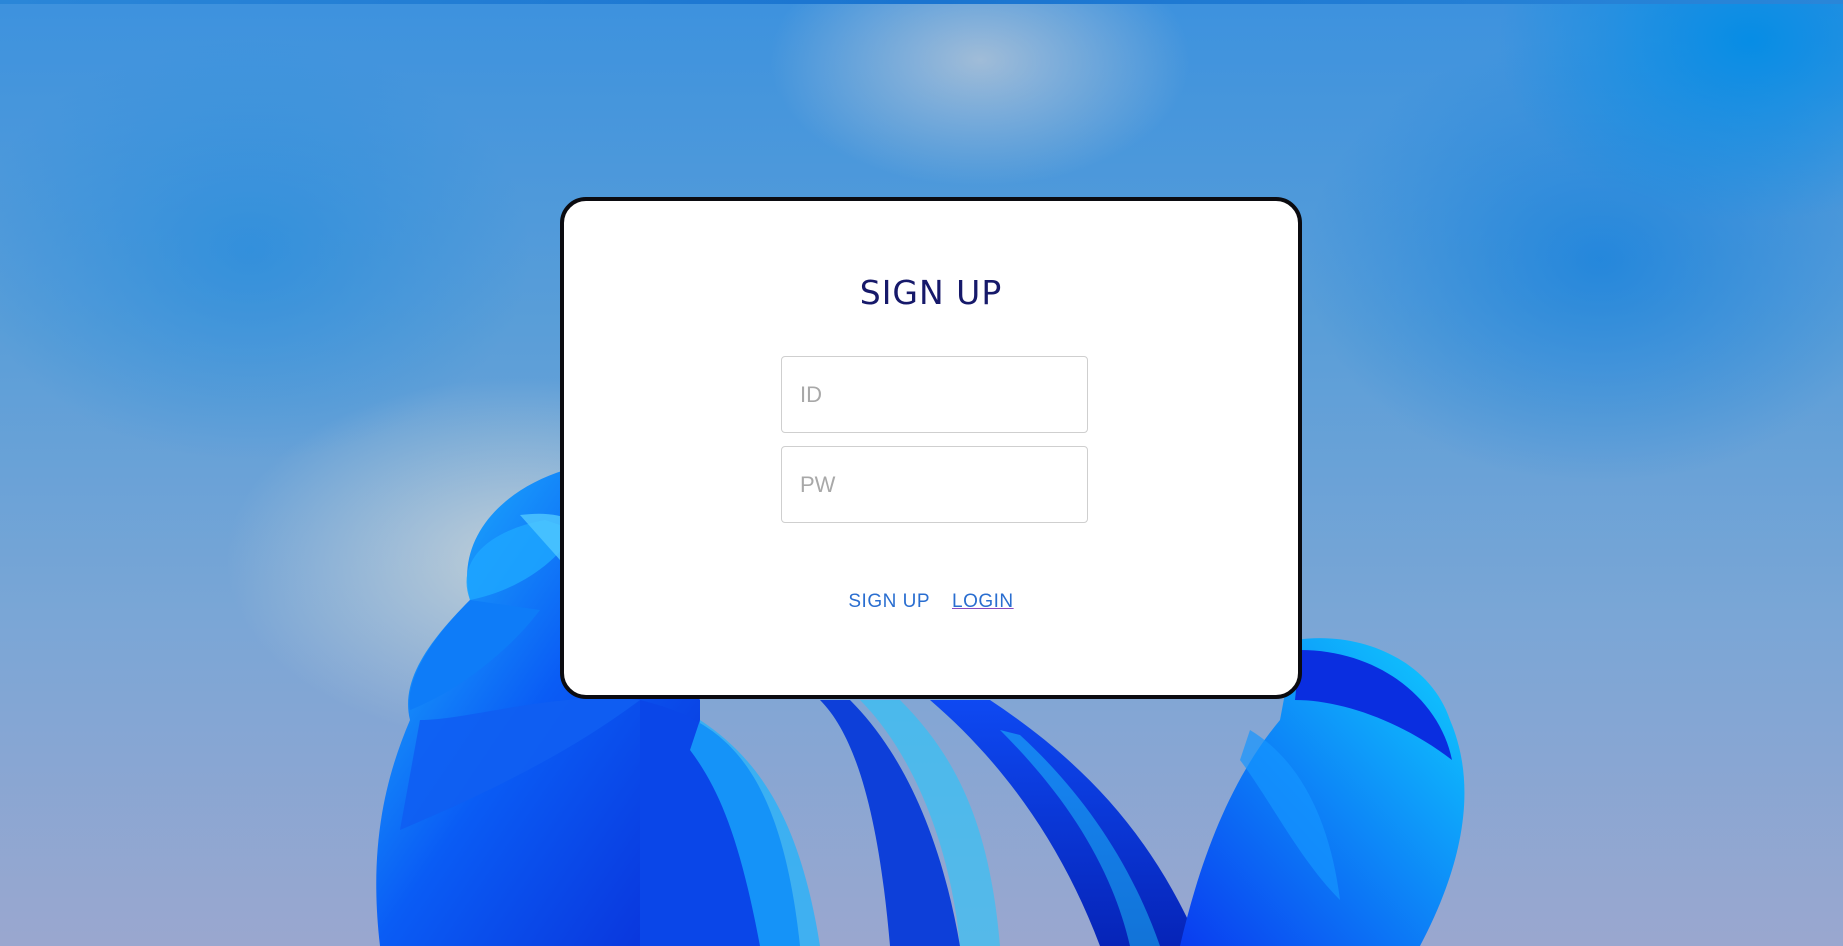 The width and height of the screenshot is (1843, 946). Describe the element at coordinates (931, 292) in the screenshot. I see `card-title: SIGN UP` at that location.